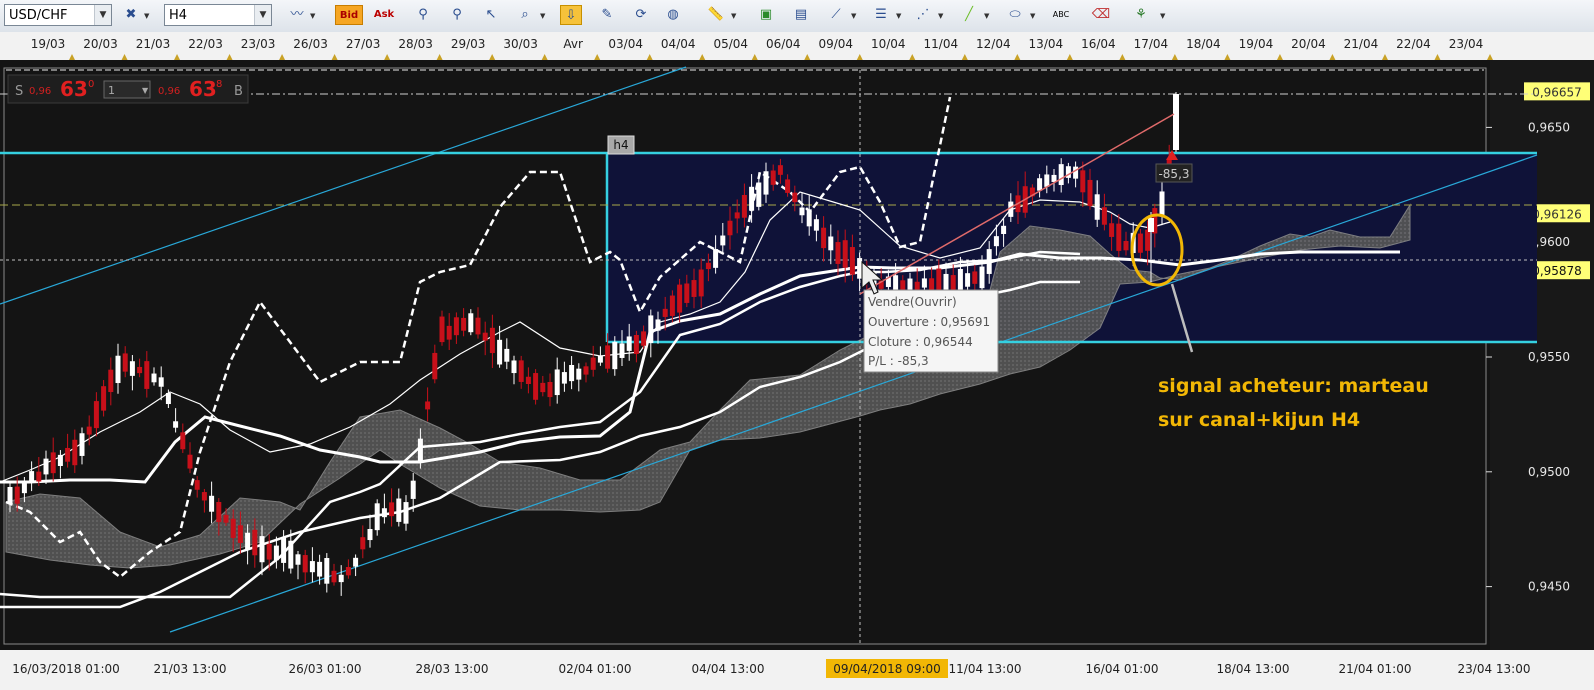 Image resolution: width=1594 pixels, height=690 pixels. What do you see at coordinates (923, 15) in the screenshot?
I see `fib-icon: ⋰` at bounding box center [923, 15].